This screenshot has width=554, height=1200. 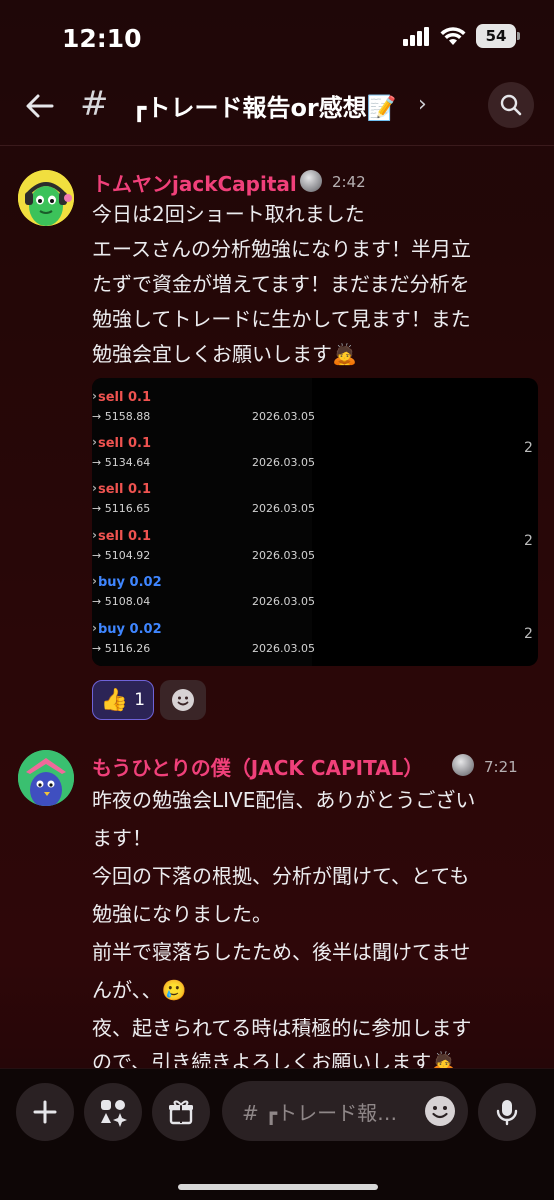 What do you see at coordinates (498, 36) in the screenshot?
I see `battery-indicator: 54` at bounding box center [498, 36].